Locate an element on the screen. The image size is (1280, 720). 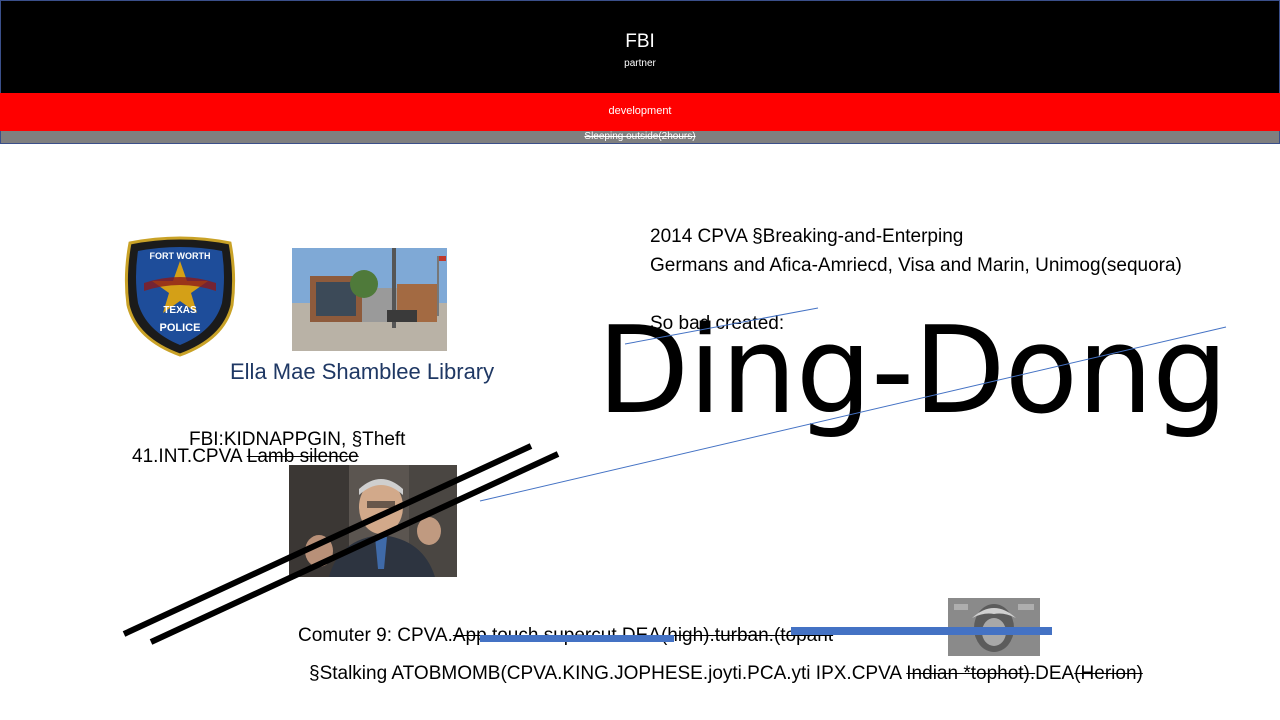
stalking-struck-2: (Herion) is located at coordinates (1108, 673).